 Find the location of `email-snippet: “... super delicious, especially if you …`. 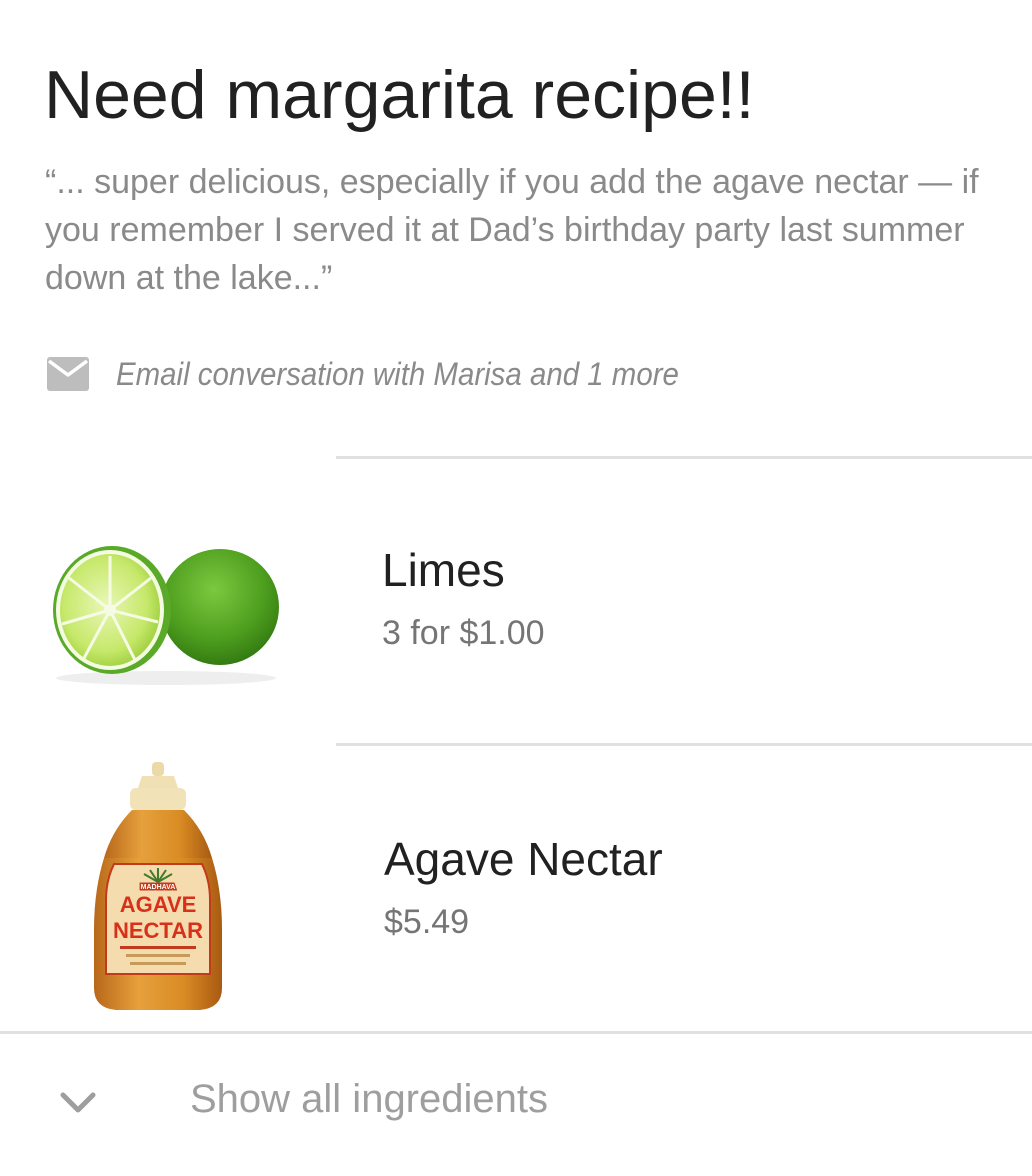

email-snippet: “... super delicious, especially if you … is located at coordinates (512, 230).